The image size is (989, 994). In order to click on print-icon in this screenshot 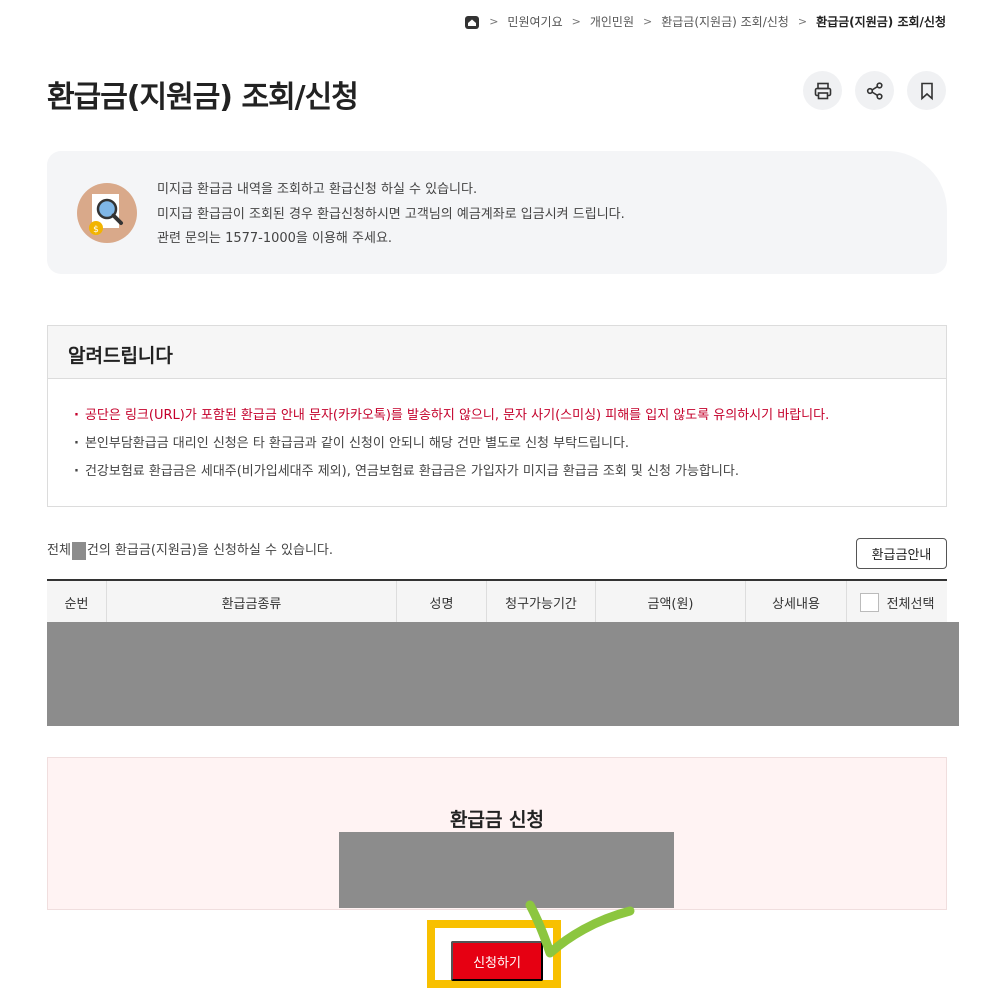, I will do `click(822, 90)`.